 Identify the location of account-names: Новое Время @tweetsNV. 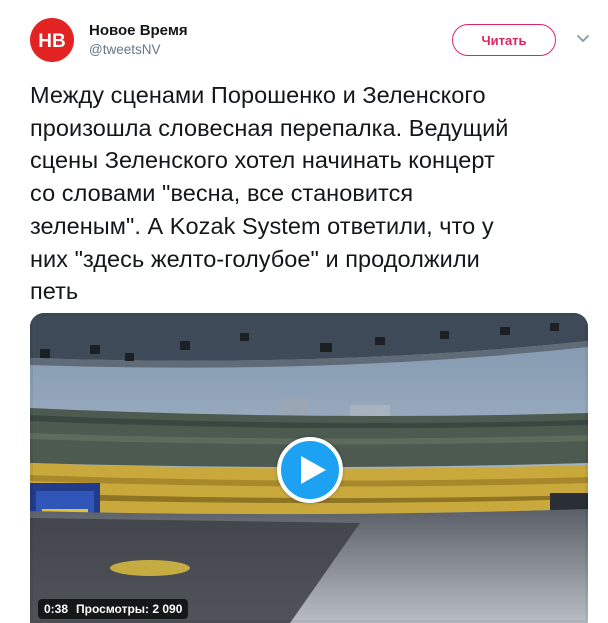
(138, 40).